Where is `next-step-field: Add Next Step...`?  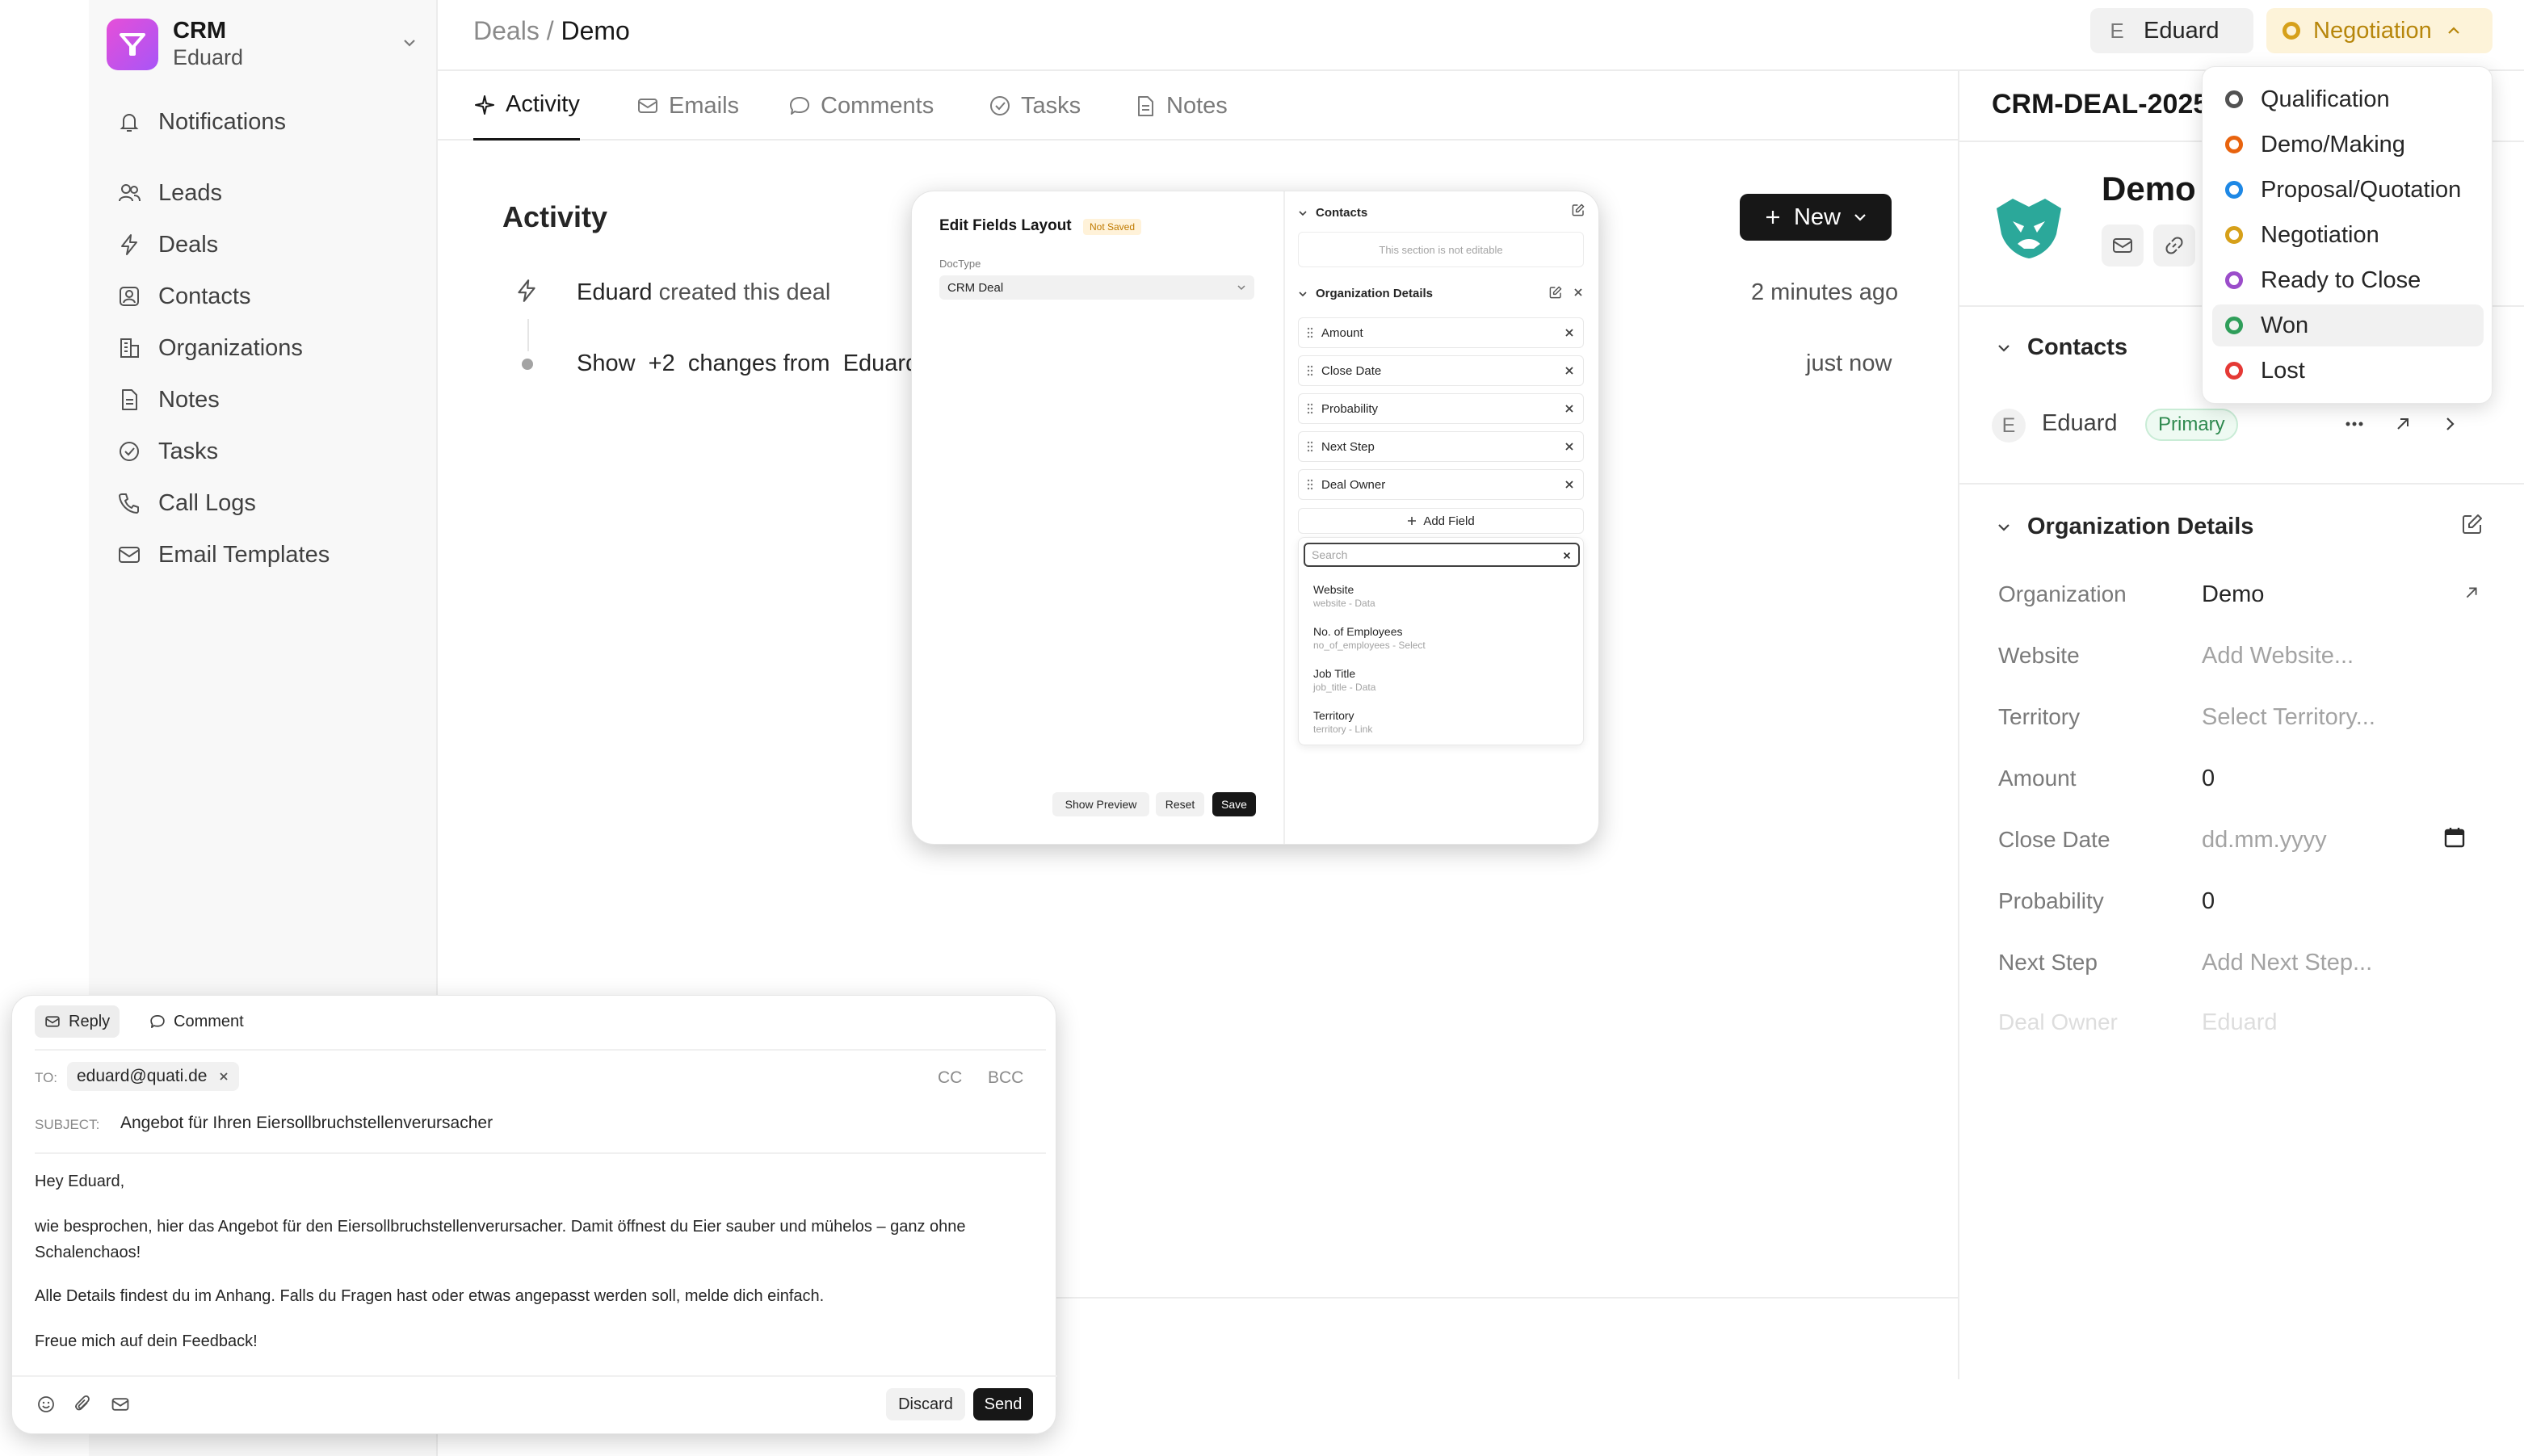
next-step-field: Add Next Step... is located at coordinates (2287, 963).